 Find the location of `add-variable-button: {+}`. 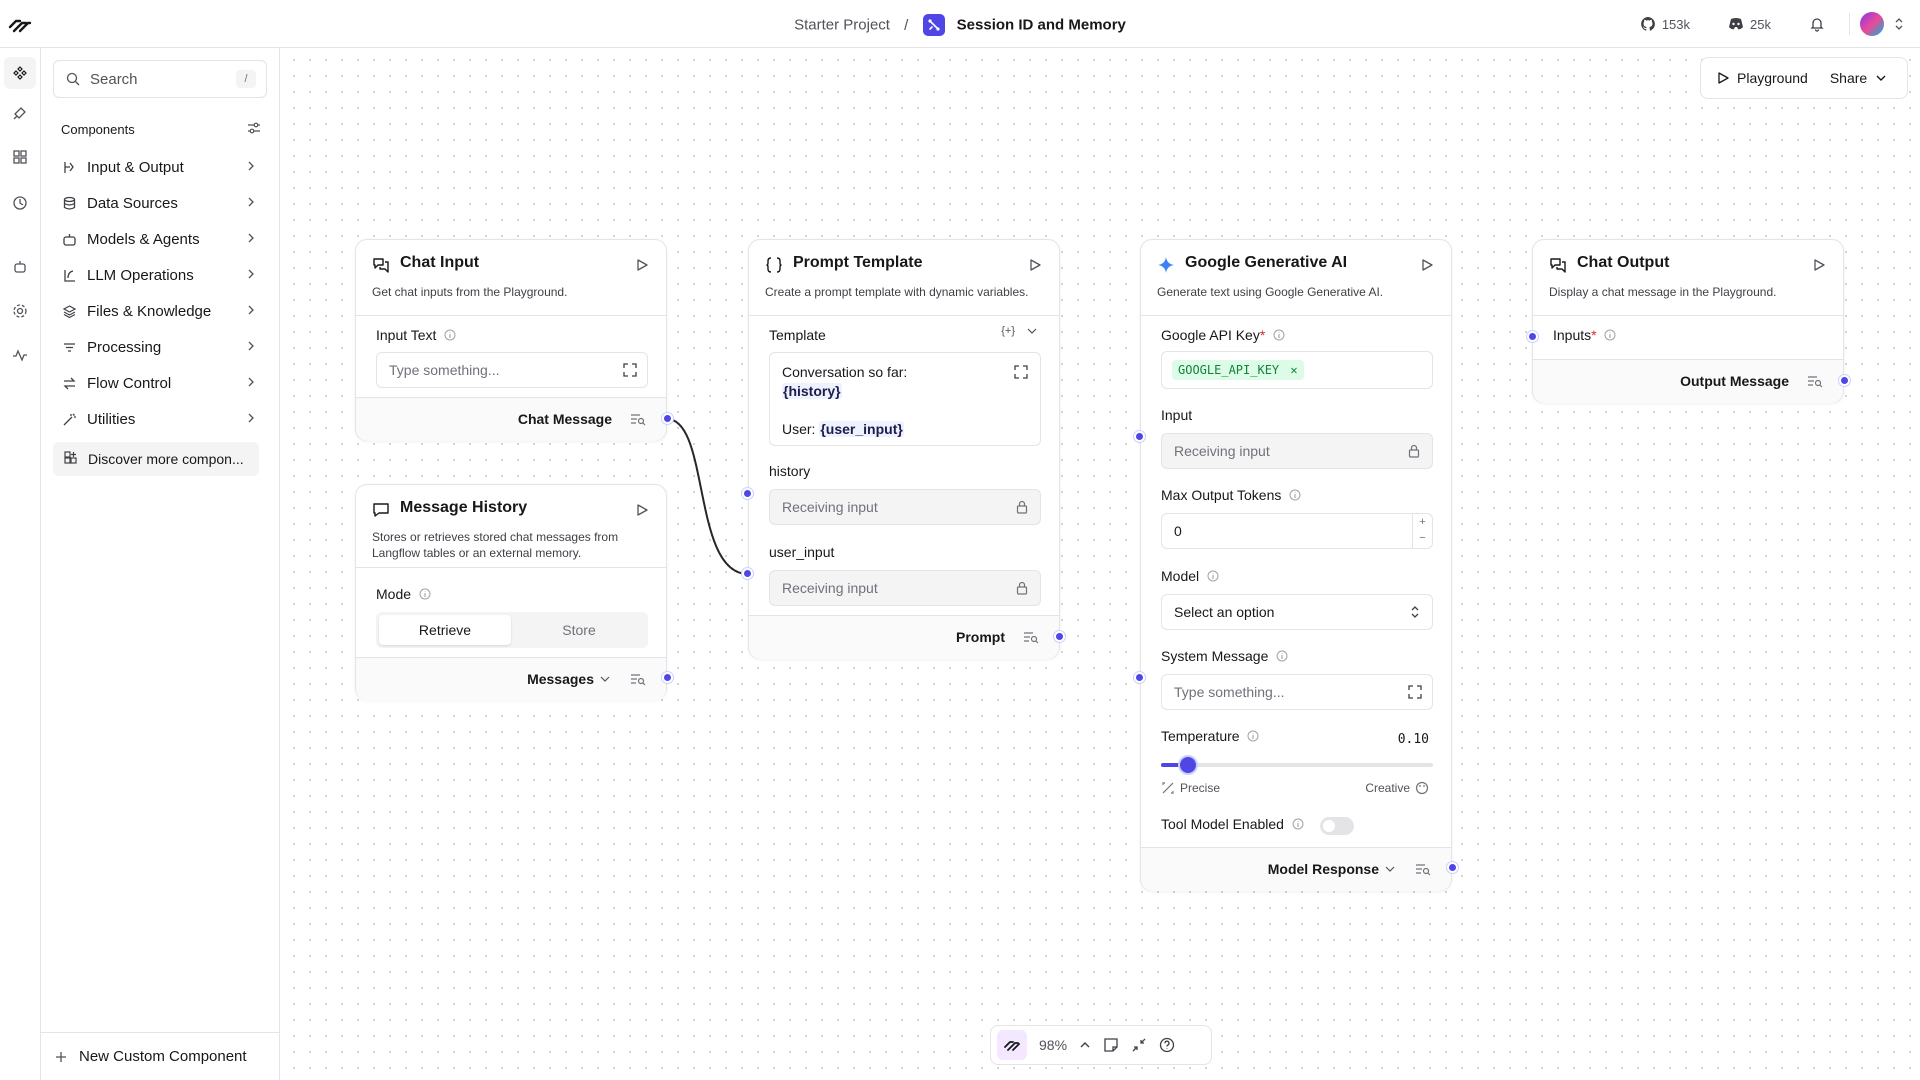

add-variable-button: {+} is located at coordinates (1008, 331).